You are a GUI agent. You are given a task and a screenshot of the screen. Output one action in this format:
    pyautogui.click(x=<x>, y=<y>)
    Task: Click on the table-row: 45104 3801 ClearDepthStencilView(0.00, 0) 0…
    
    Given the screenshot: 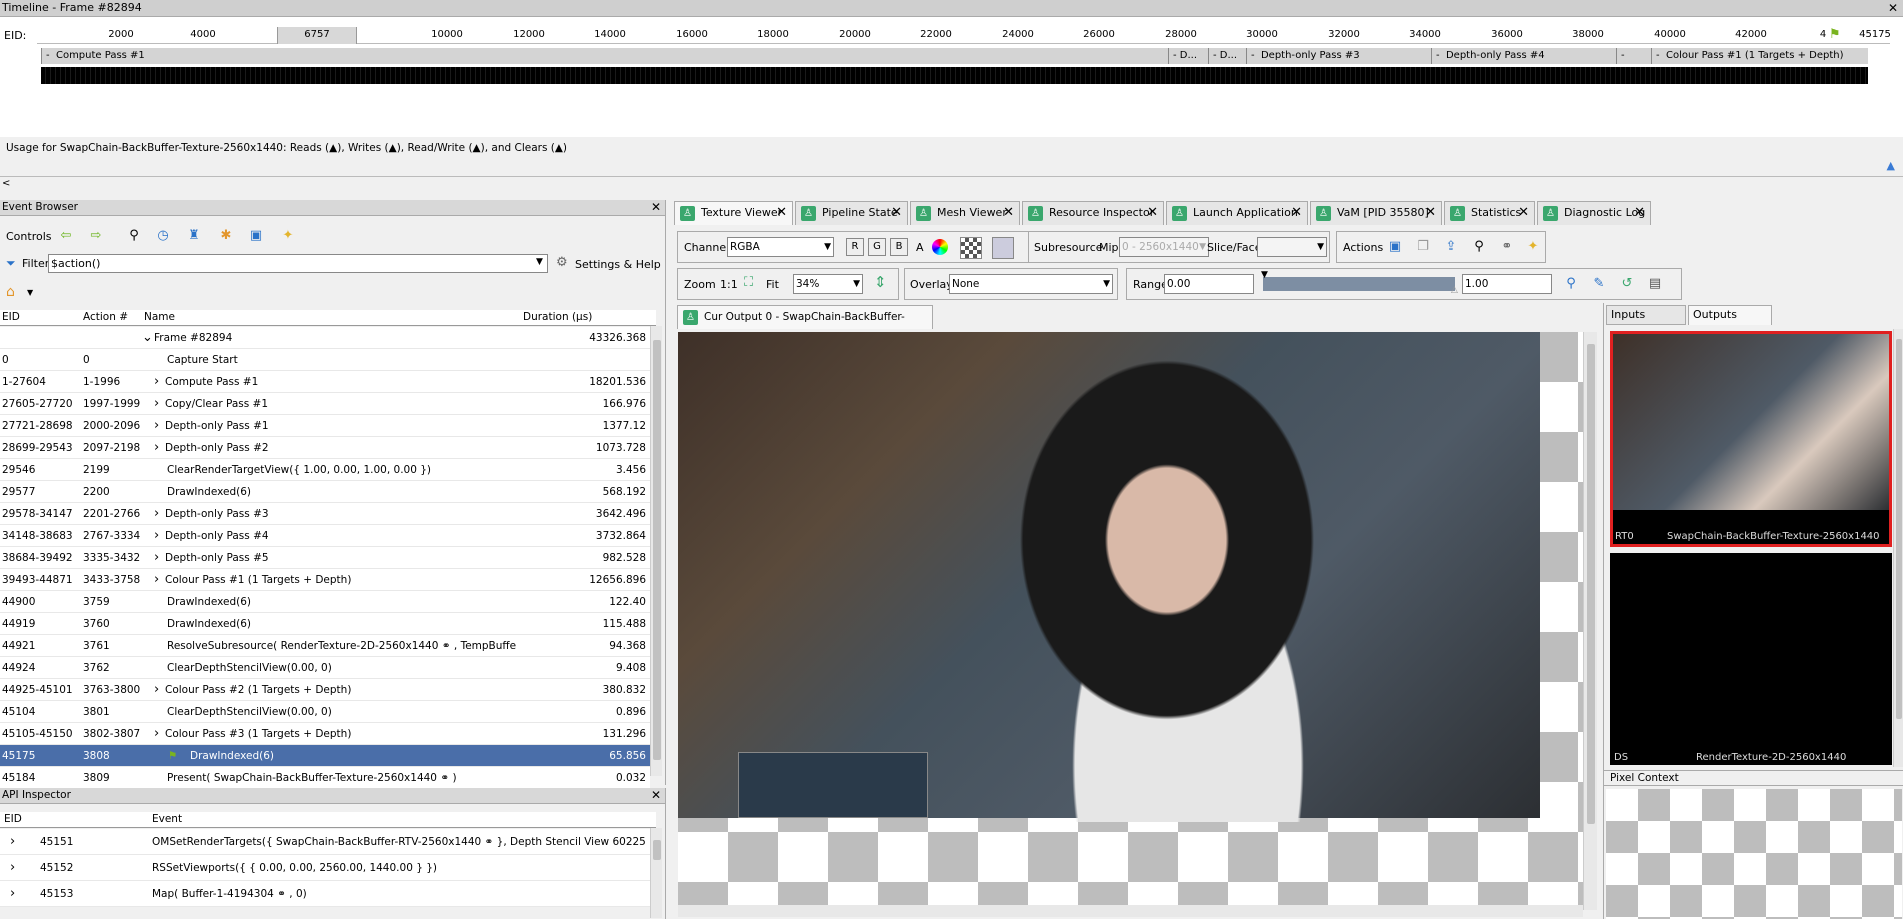 What is the action you would take?
    pyautogui.click(x=325, y=712)
    